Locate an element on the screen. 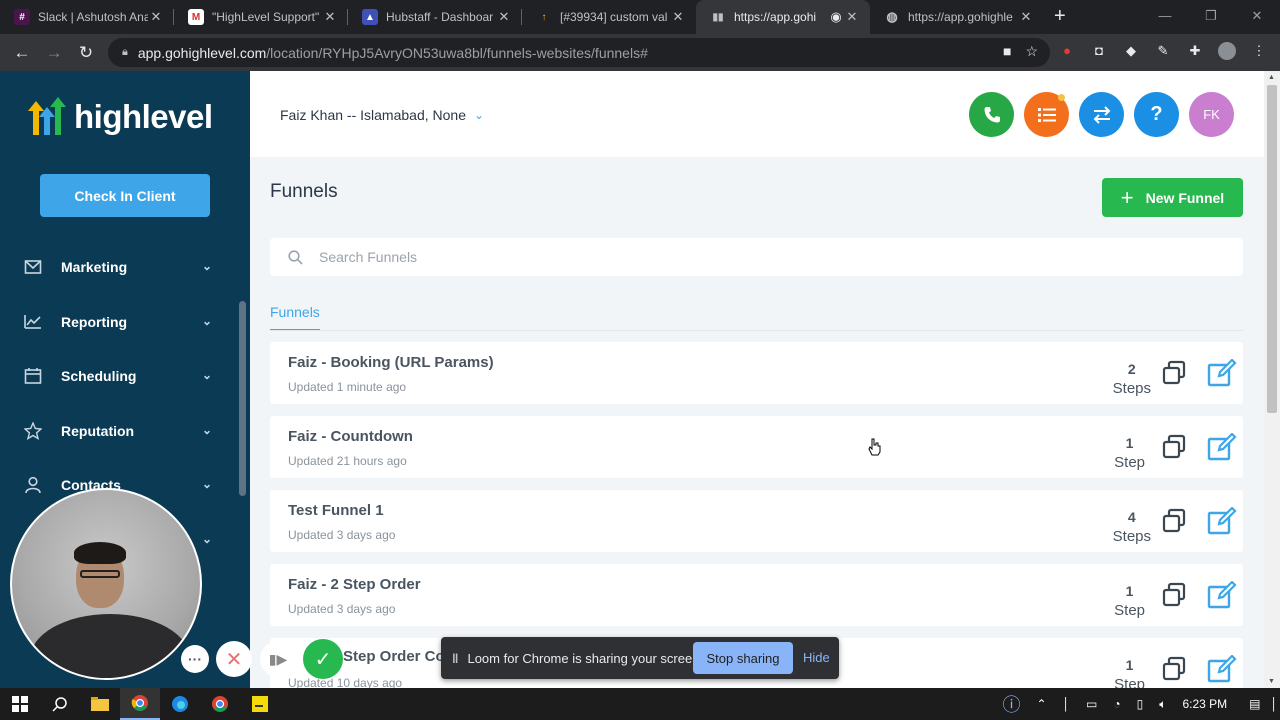  show-desktop-button: │ is located at coordinates (1275, 704).